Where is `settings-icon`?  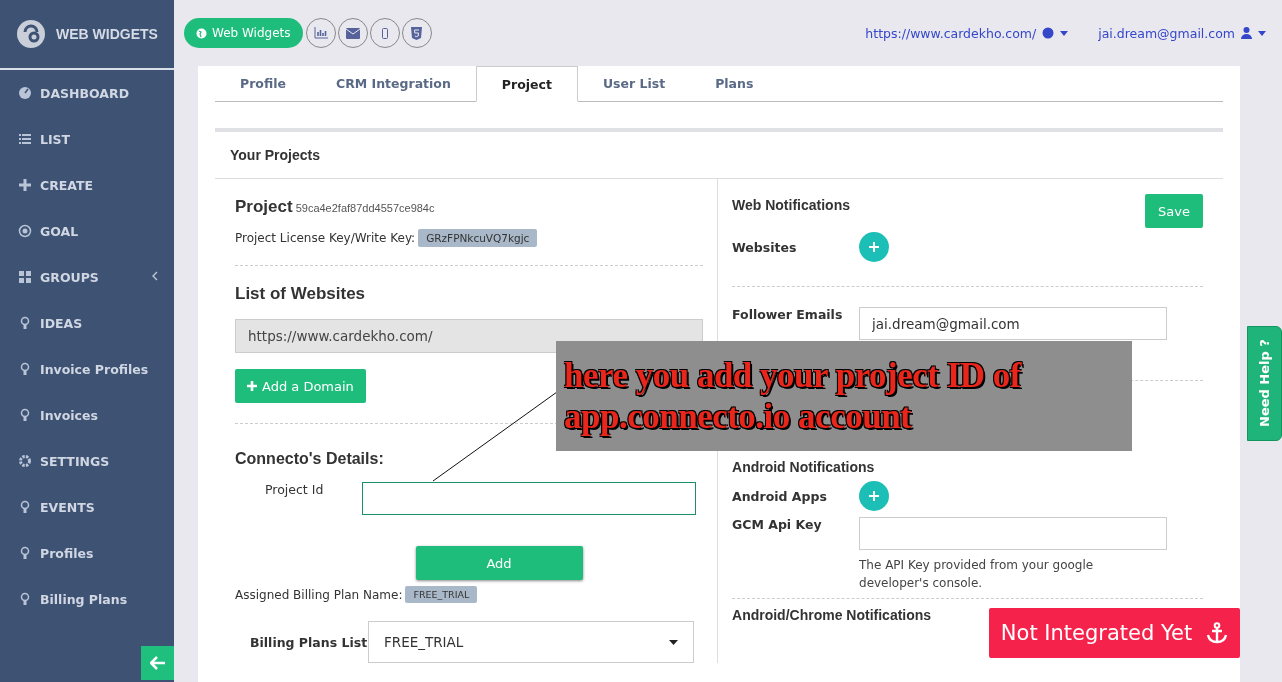
settings-icon is located at coordinates (25, 461).